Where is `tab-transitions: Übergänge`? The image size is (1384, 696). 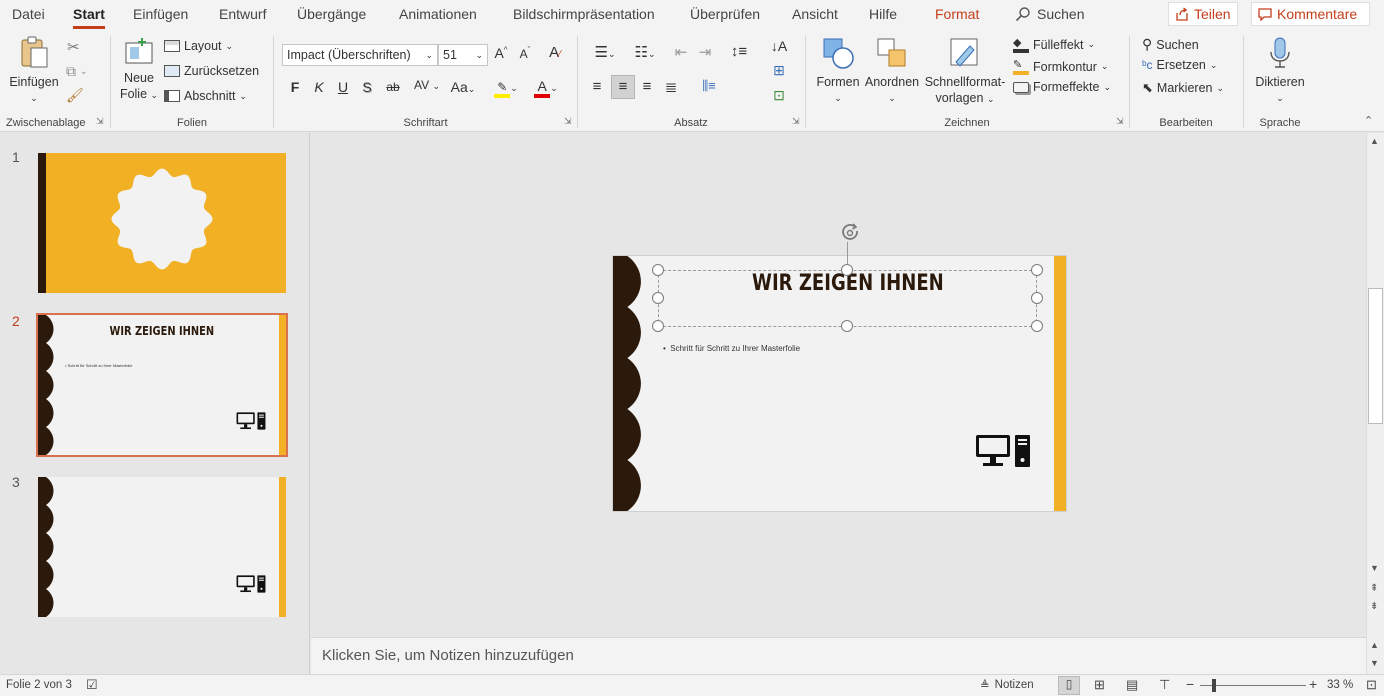
tab-transitions: Übergänge is located at coordinates (331, 14).